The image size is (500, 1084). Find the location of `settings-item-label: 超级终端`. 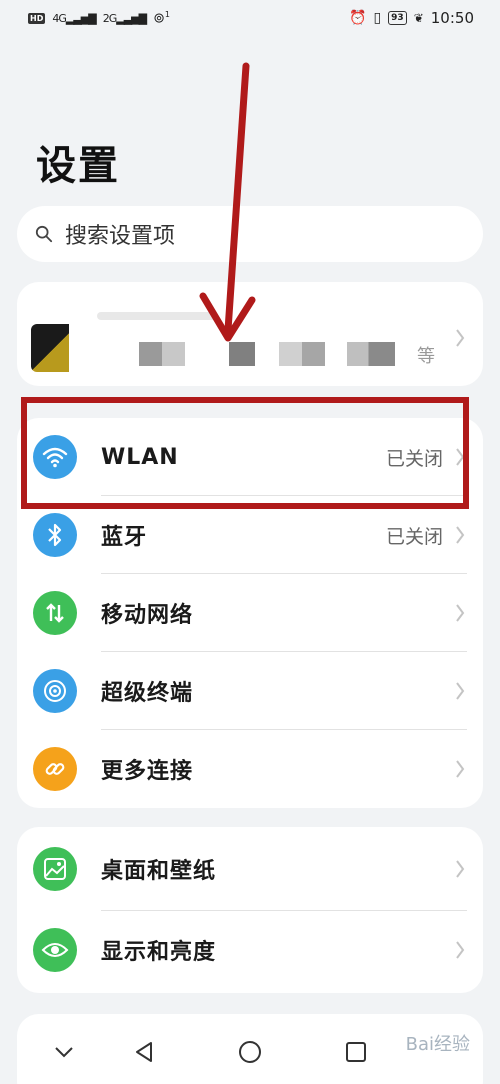

settings-item-label: 超级终端 is located at coordinates (147, 693).